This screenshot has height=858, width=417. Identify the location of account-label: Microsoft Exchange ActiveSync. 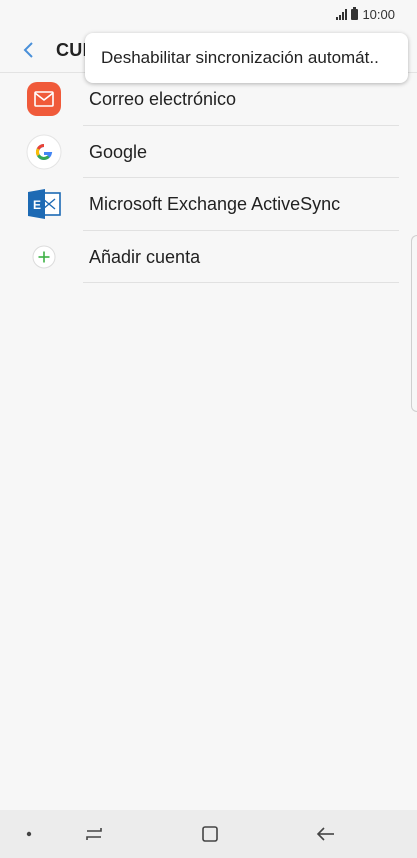
(215, 204).